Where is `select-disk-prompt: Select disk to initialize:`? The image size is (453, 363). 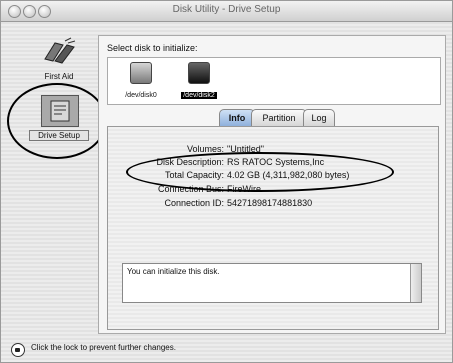
select-disk-prompt: Select disk to initialize: is located at coordinates (152, 48).